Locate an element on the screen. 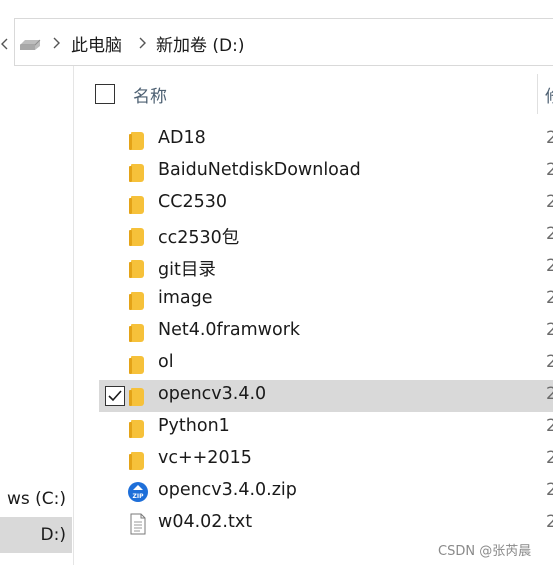  list-item: w04.02.txt 2 is located at coordinates (326, 524).